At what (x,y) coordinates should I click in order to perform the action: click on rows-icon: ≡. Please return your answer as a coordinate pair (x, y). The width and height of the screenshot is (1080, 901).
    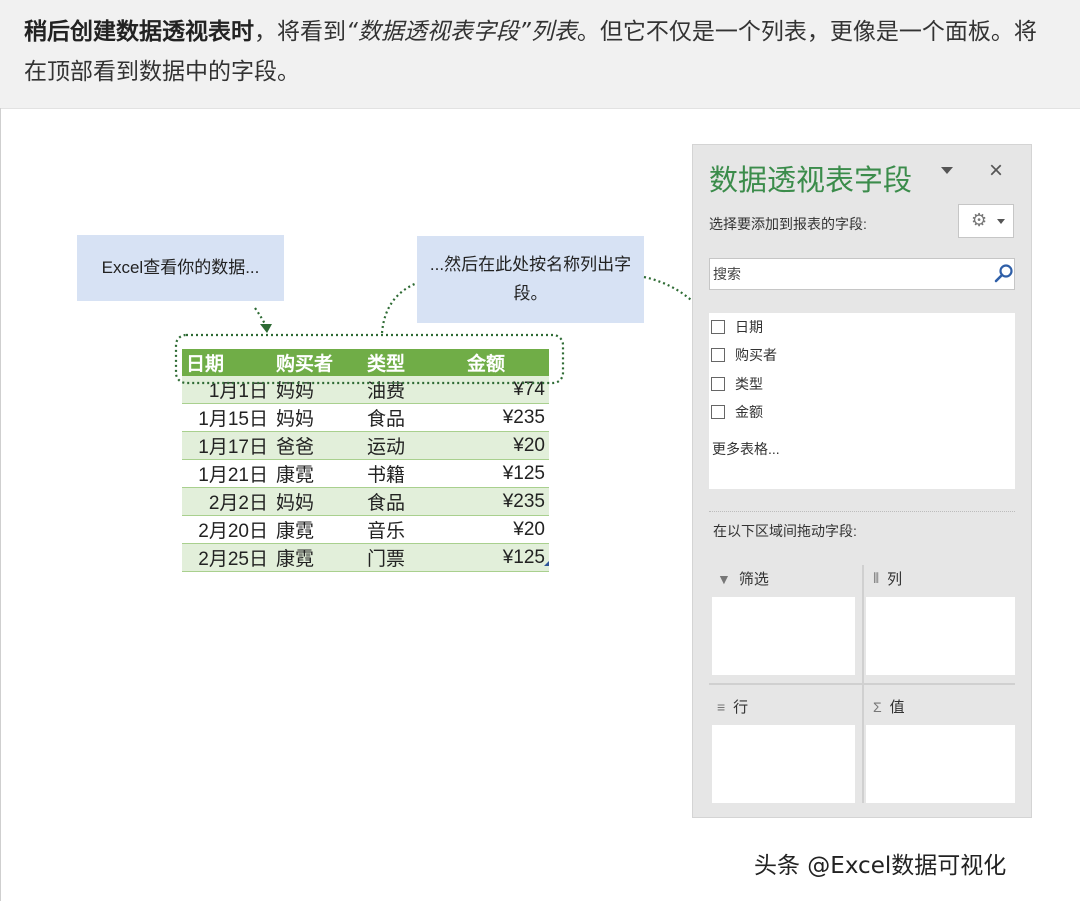
    Looking at the image, I should click on (721, 706).